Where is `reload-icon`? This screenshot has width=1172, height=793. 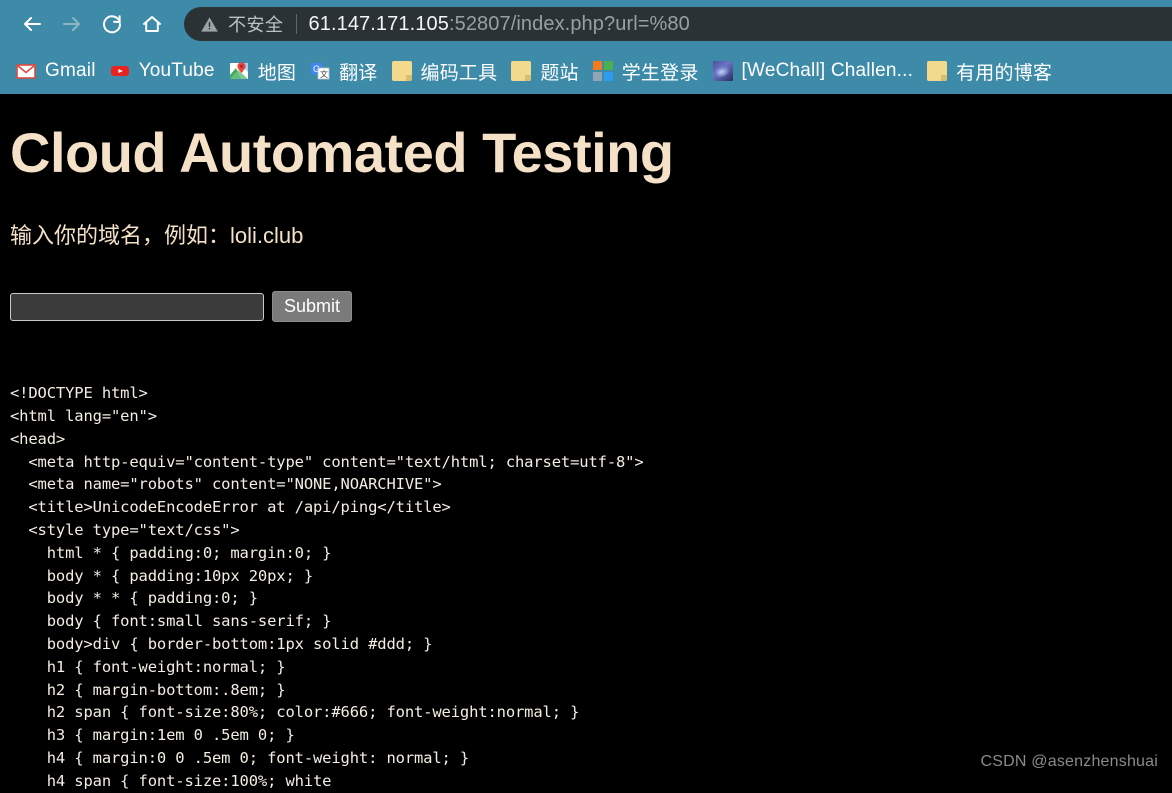 reload-icon is located at coordinates (112, 24).